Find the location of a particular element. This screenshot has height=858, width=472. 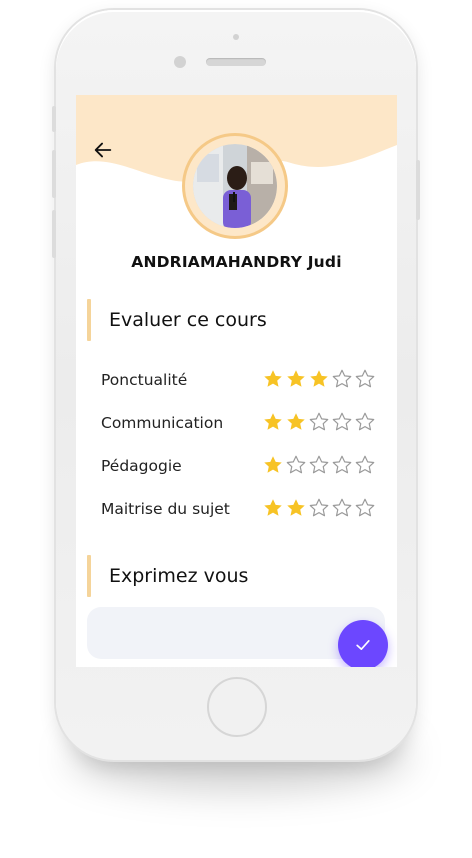

rating-row-maitrise: Maitrise du sujet is located at coordinates (238, 509).